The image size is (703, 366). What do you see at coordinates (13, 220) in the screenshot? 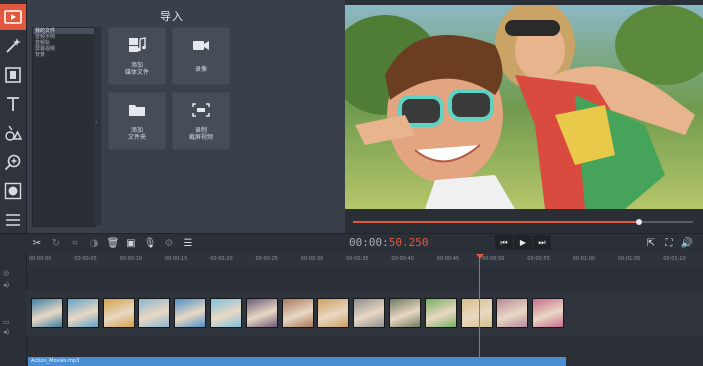
I see `menu-icon` at bounding box center [13, 220].